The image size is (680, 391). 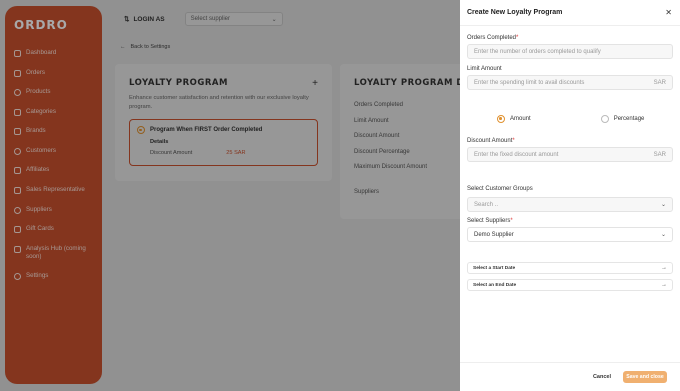 I want to click on drawer-title: Create New Loyalty Program, so click(x=515, y=12).